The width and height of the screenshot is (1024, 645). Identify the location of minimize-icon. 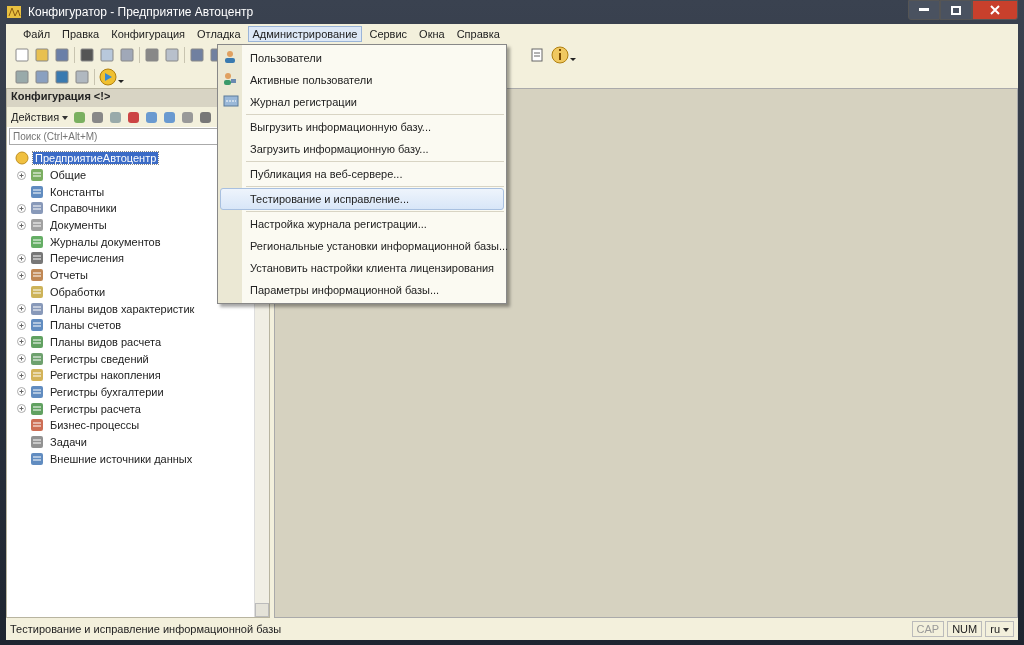
(924, 10).